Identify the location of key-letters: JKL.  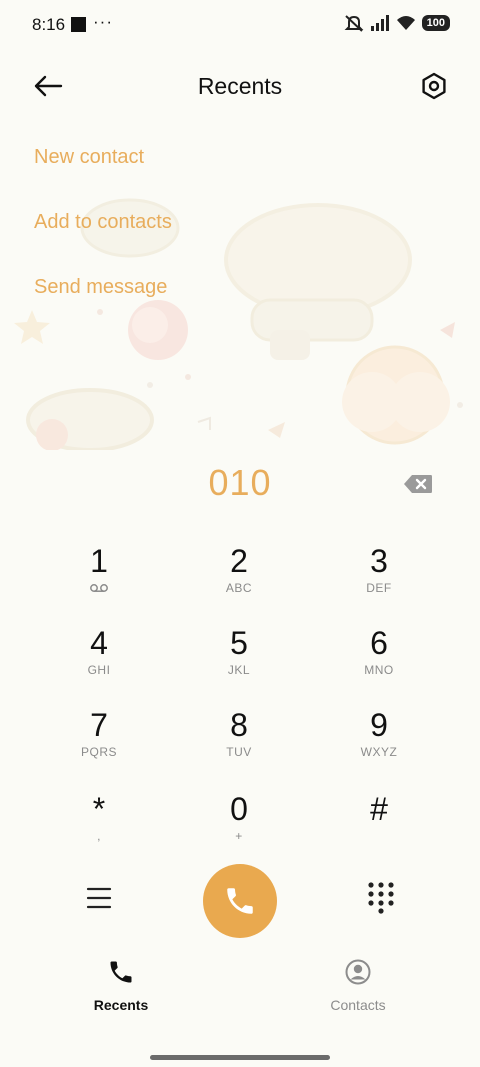
(239, 670).